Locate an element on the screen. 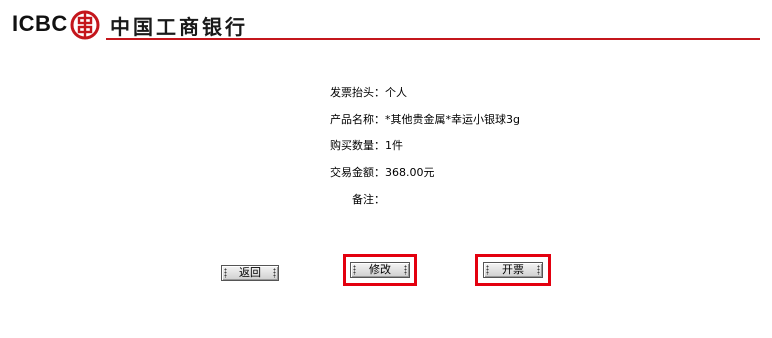 Image resolution: width=772 pixels, height=338 pixels. note-row: 备注： is located at coordinates (368, 199).